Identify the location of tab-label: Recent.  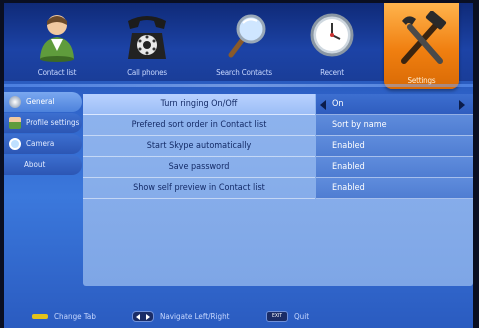
(332, 72).